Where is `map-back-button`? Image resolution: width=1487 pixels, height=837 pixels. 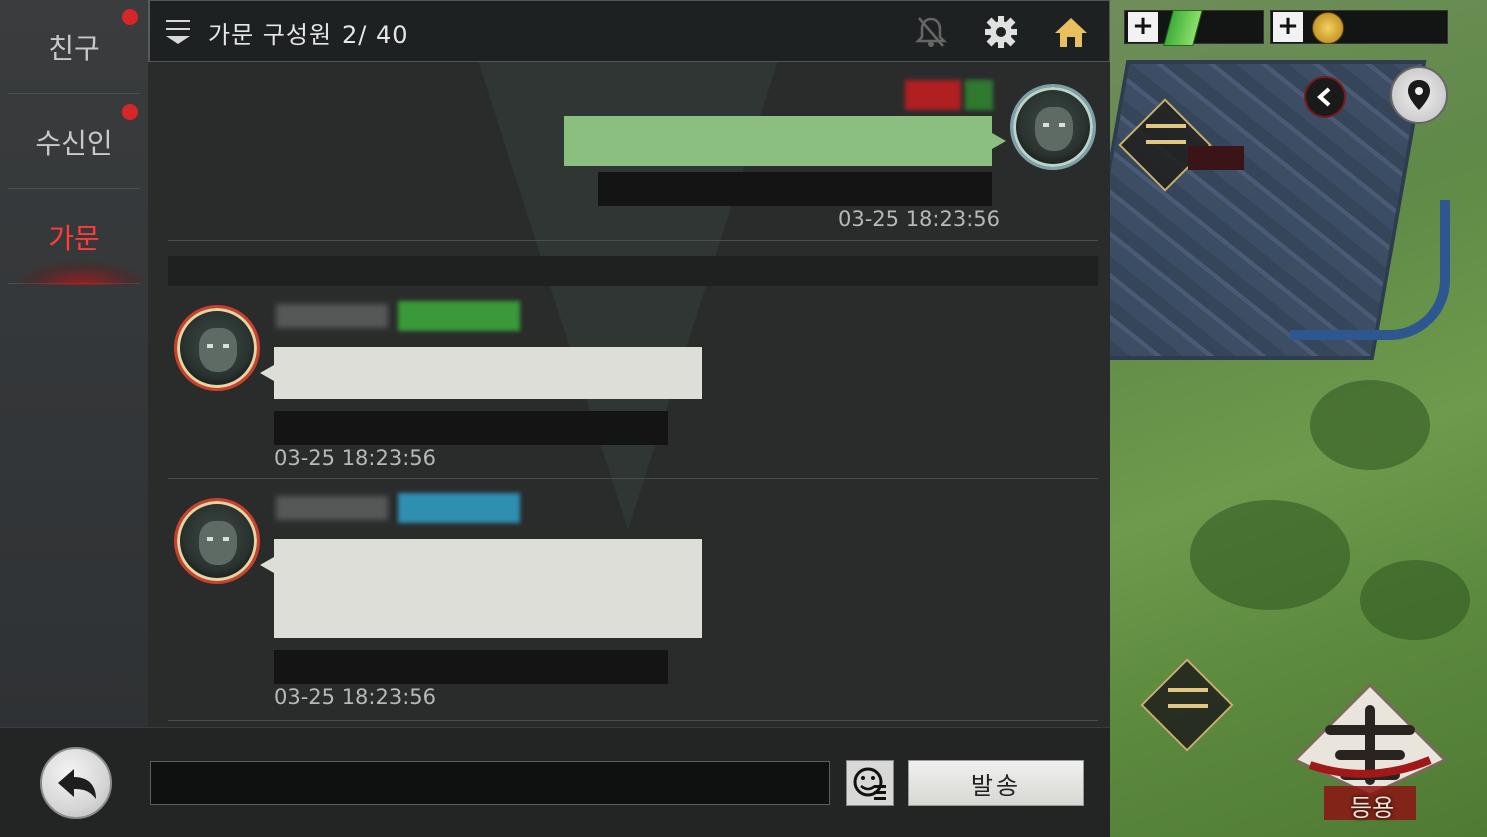
map-back-button is located at coordinates (1325, 97).